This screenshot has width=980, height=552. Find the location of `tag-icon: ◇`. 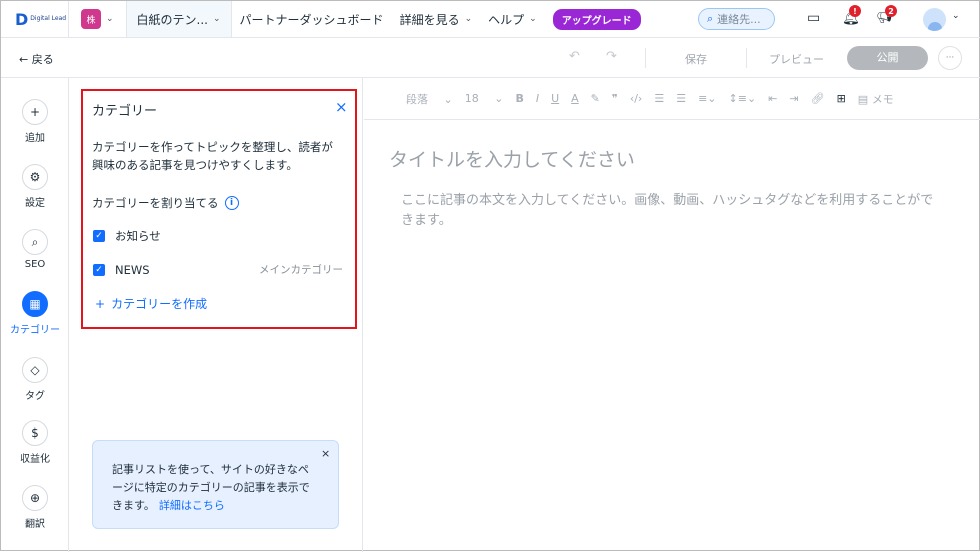

tag-icon: ◇ is located at coordinates (35, 370).